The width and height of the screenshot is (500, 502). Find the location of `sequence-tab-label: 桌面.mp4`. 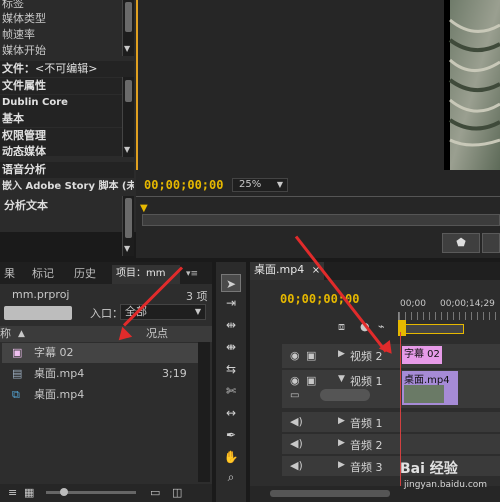

sequence-tab-label: 桌面.mp4 is located at coordinates (279, 269).